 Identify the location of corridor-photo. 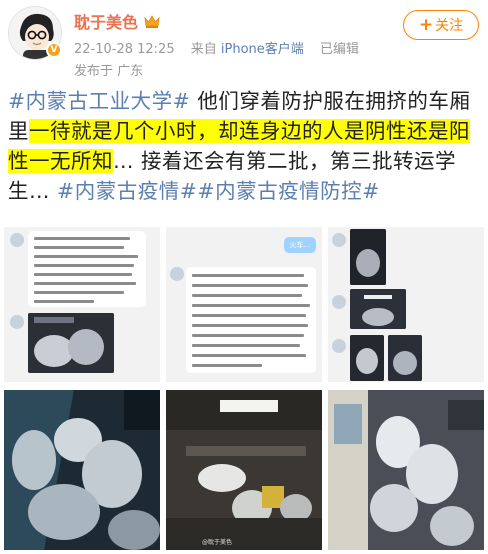
(406, 470).